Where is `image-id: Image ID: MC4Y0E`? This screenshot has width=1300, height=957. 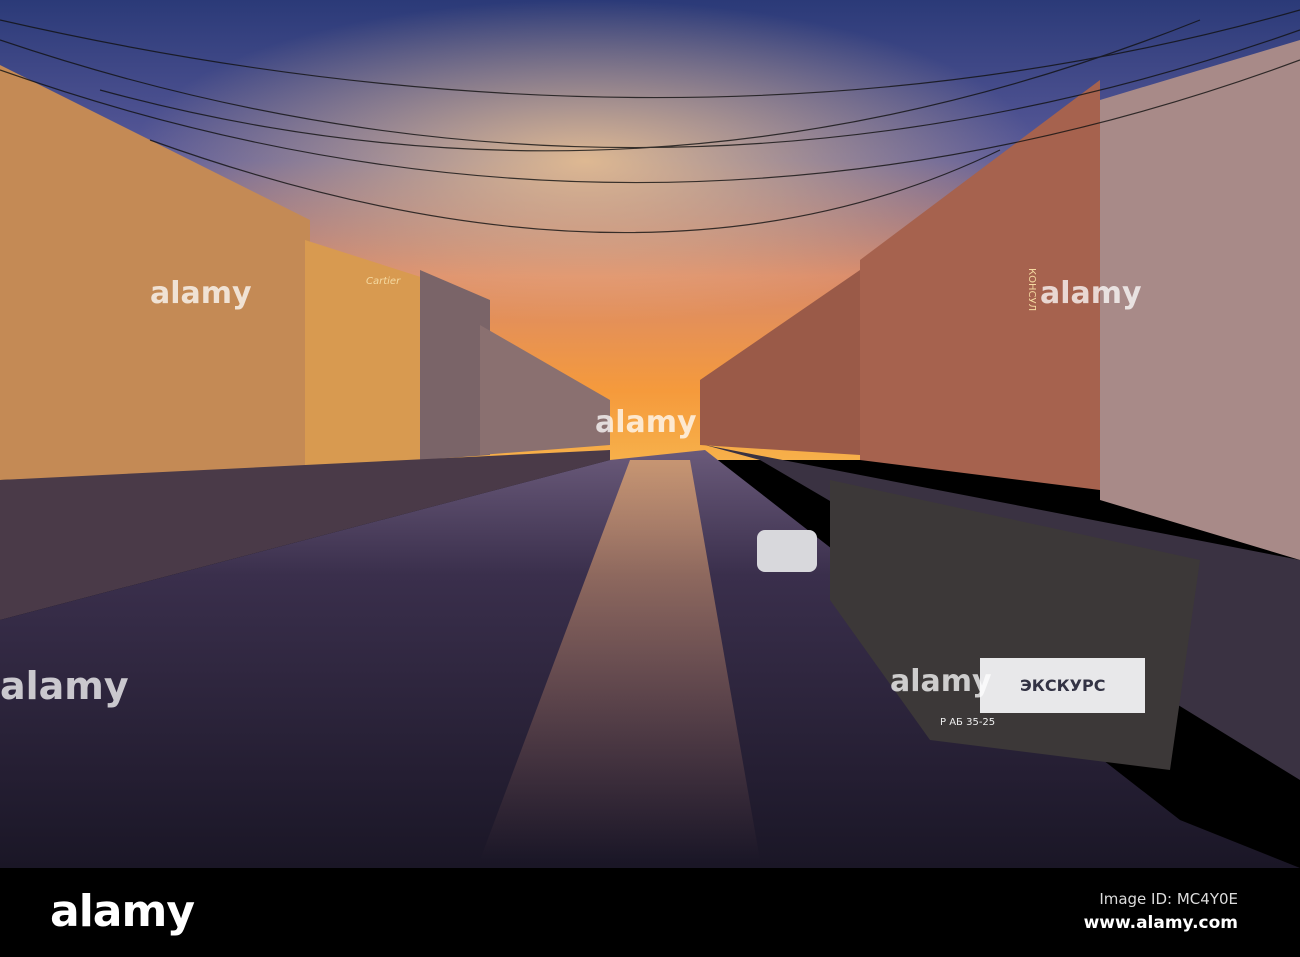
image-id: Image ID: MC4Y0E is located at coordinates (1168, 899).